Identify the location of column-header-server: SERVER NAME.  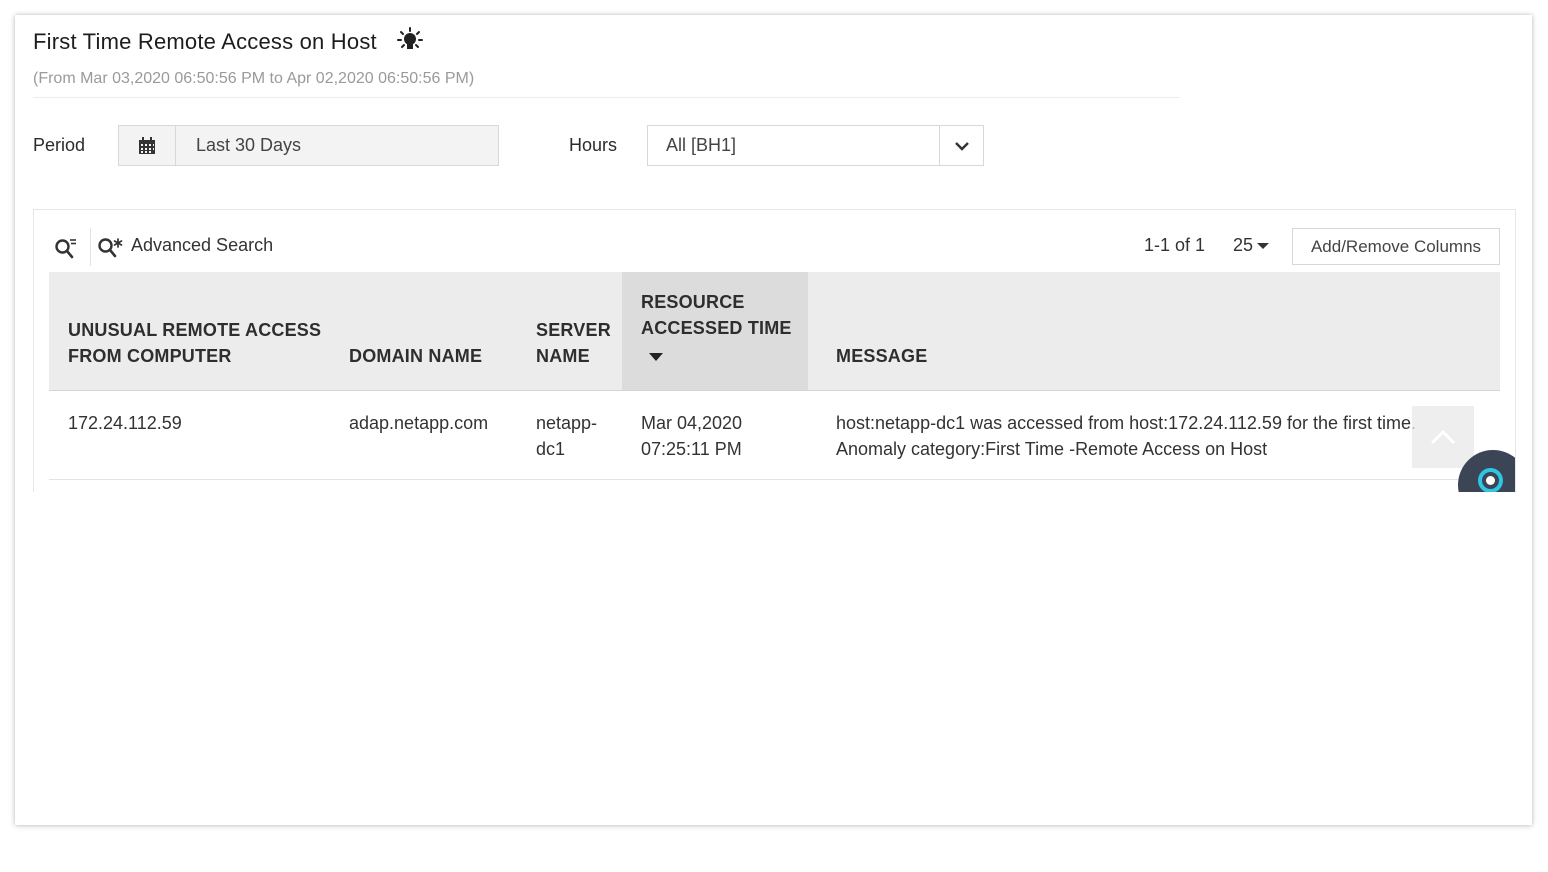
(573, 343).